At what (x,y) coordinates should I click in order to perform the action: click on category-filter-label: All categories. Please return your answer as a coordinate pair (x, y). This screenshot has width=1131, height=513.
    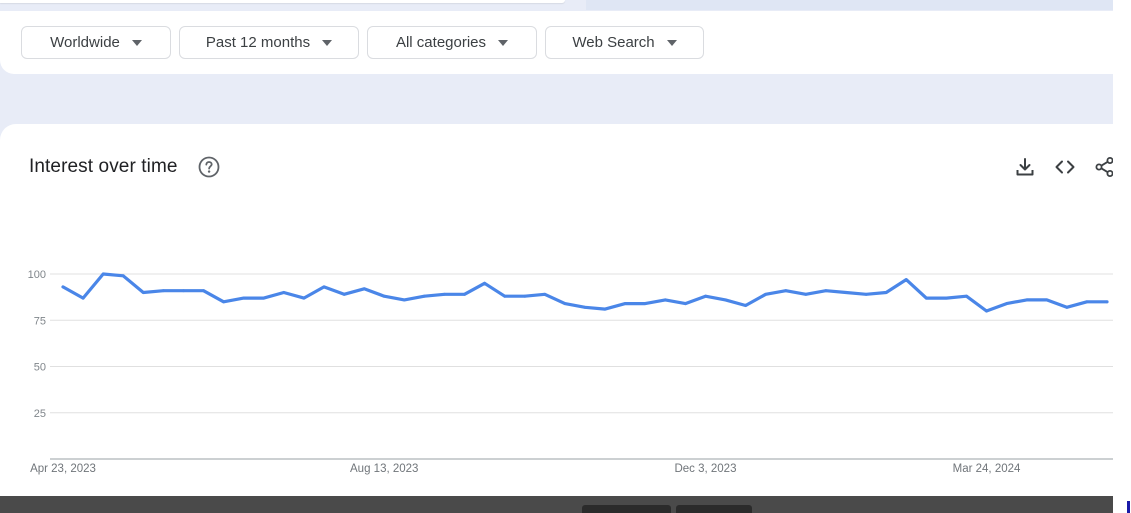
    Looking at the image, I should click on (441, 42).